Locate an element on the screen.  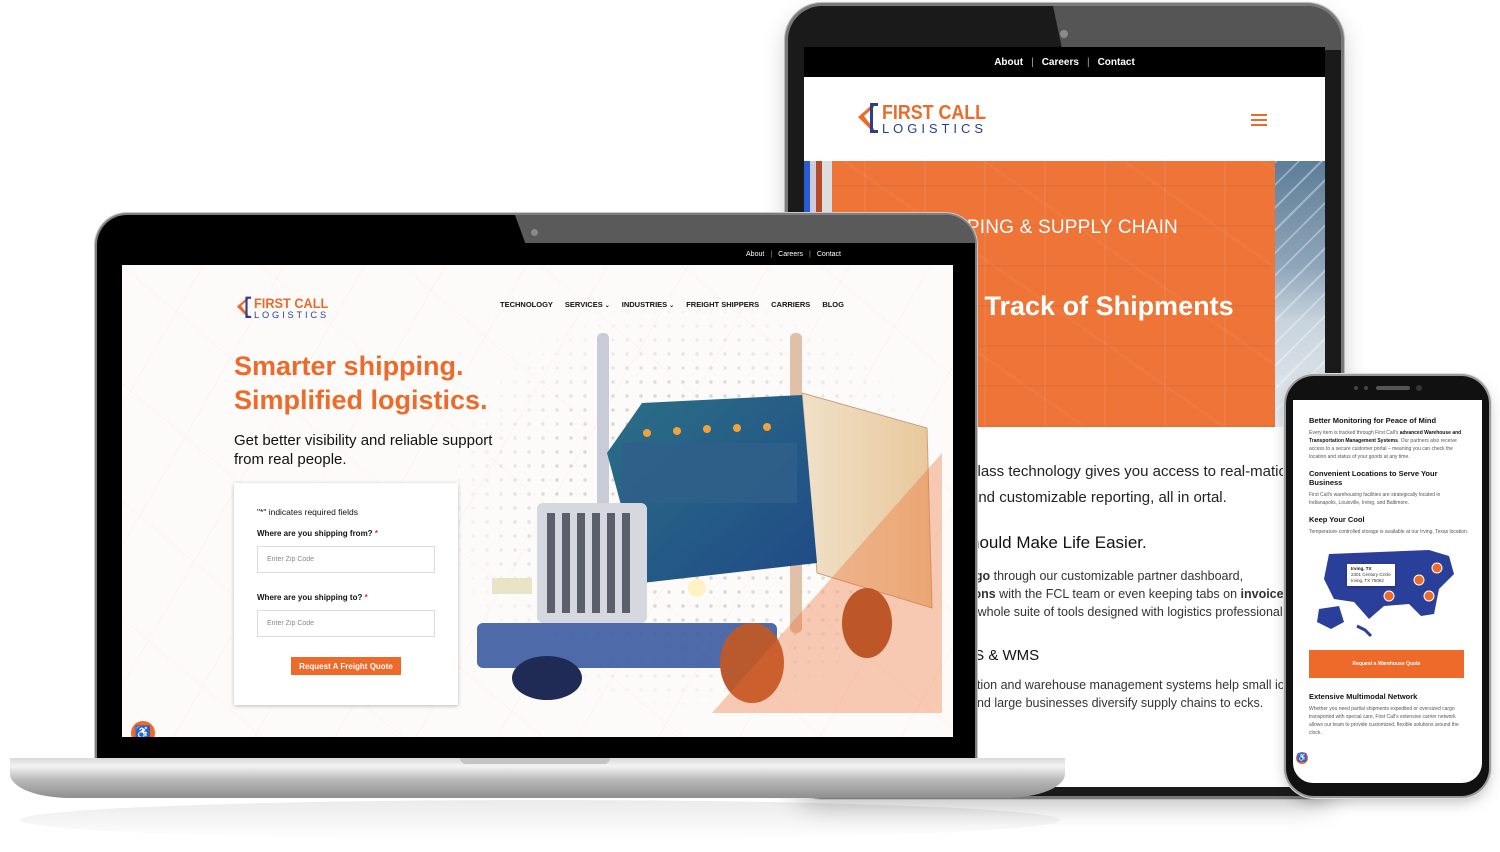
request-warehouse-quote-button: Request a Warehouse Quote is located at coordinates (1386, 664).